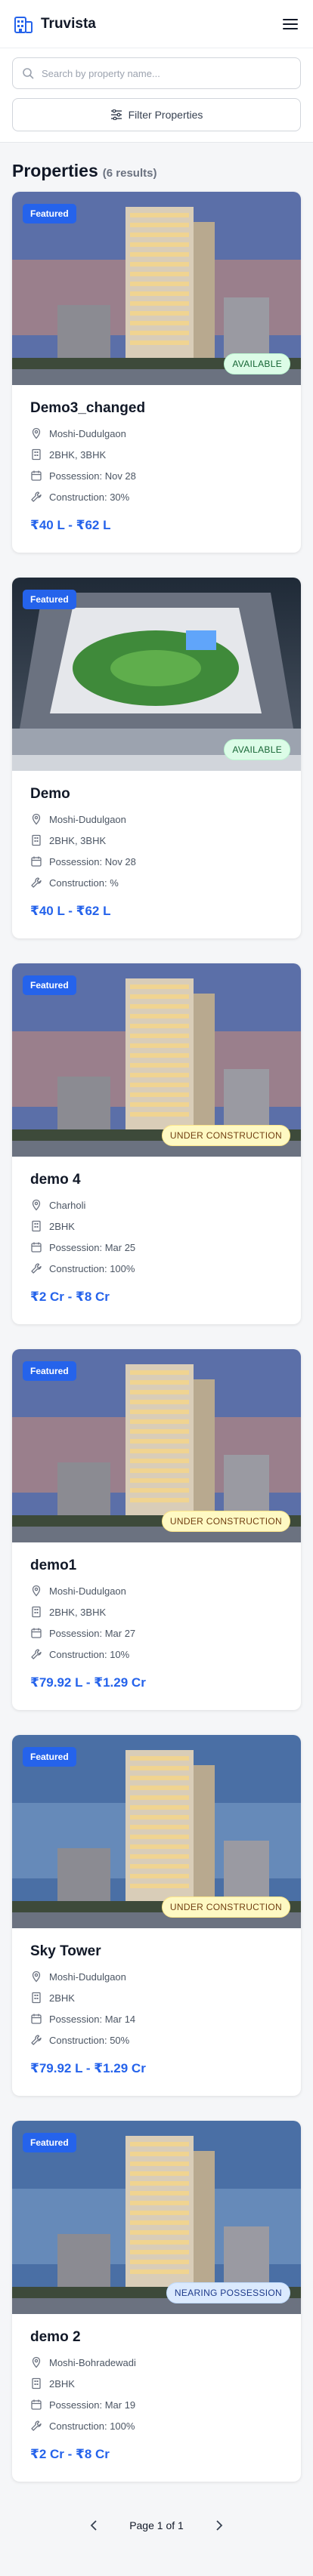 The height and width of the screenshot is (2576, 313). What do you see at coordinates (156, 1951) in the screenshot?
I see `property-name: Sky Tower` at bounding box center [156, 1951].